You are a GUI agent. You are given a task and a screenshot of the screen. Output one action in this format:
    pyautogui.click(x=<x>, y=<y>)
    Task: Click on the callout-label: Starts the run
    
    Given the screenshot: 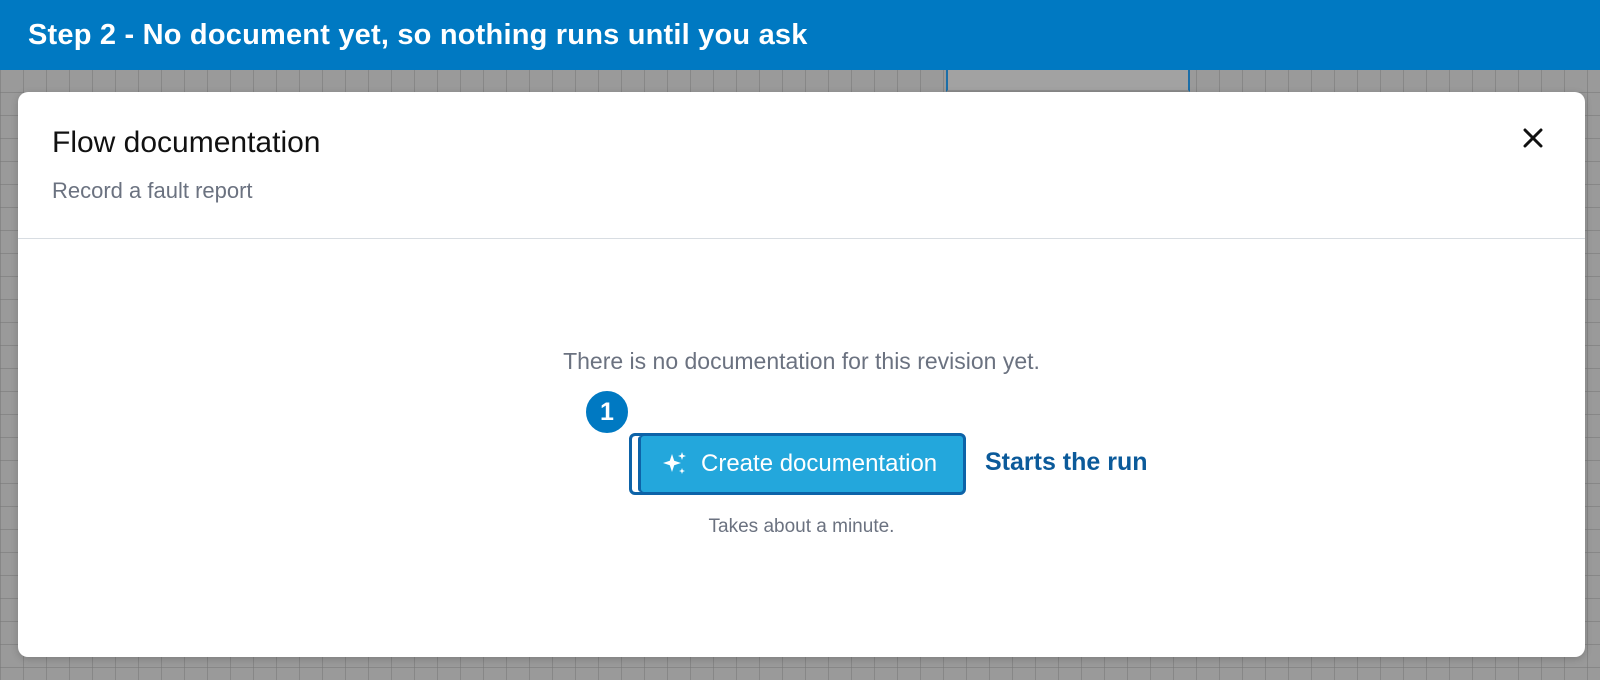 What is the action you would take?
    pyautogui.click(x=1066, y=462)
    